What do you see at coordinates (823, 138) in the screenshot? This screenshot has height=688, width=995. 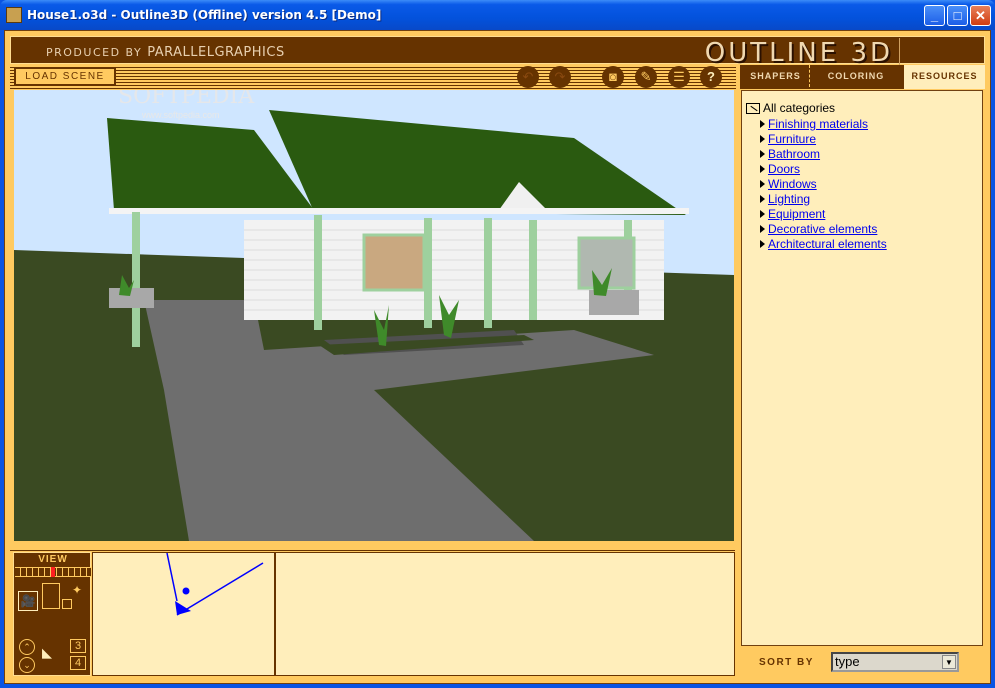 I see `category-item: Furniture` at bounding box center [823, 138].